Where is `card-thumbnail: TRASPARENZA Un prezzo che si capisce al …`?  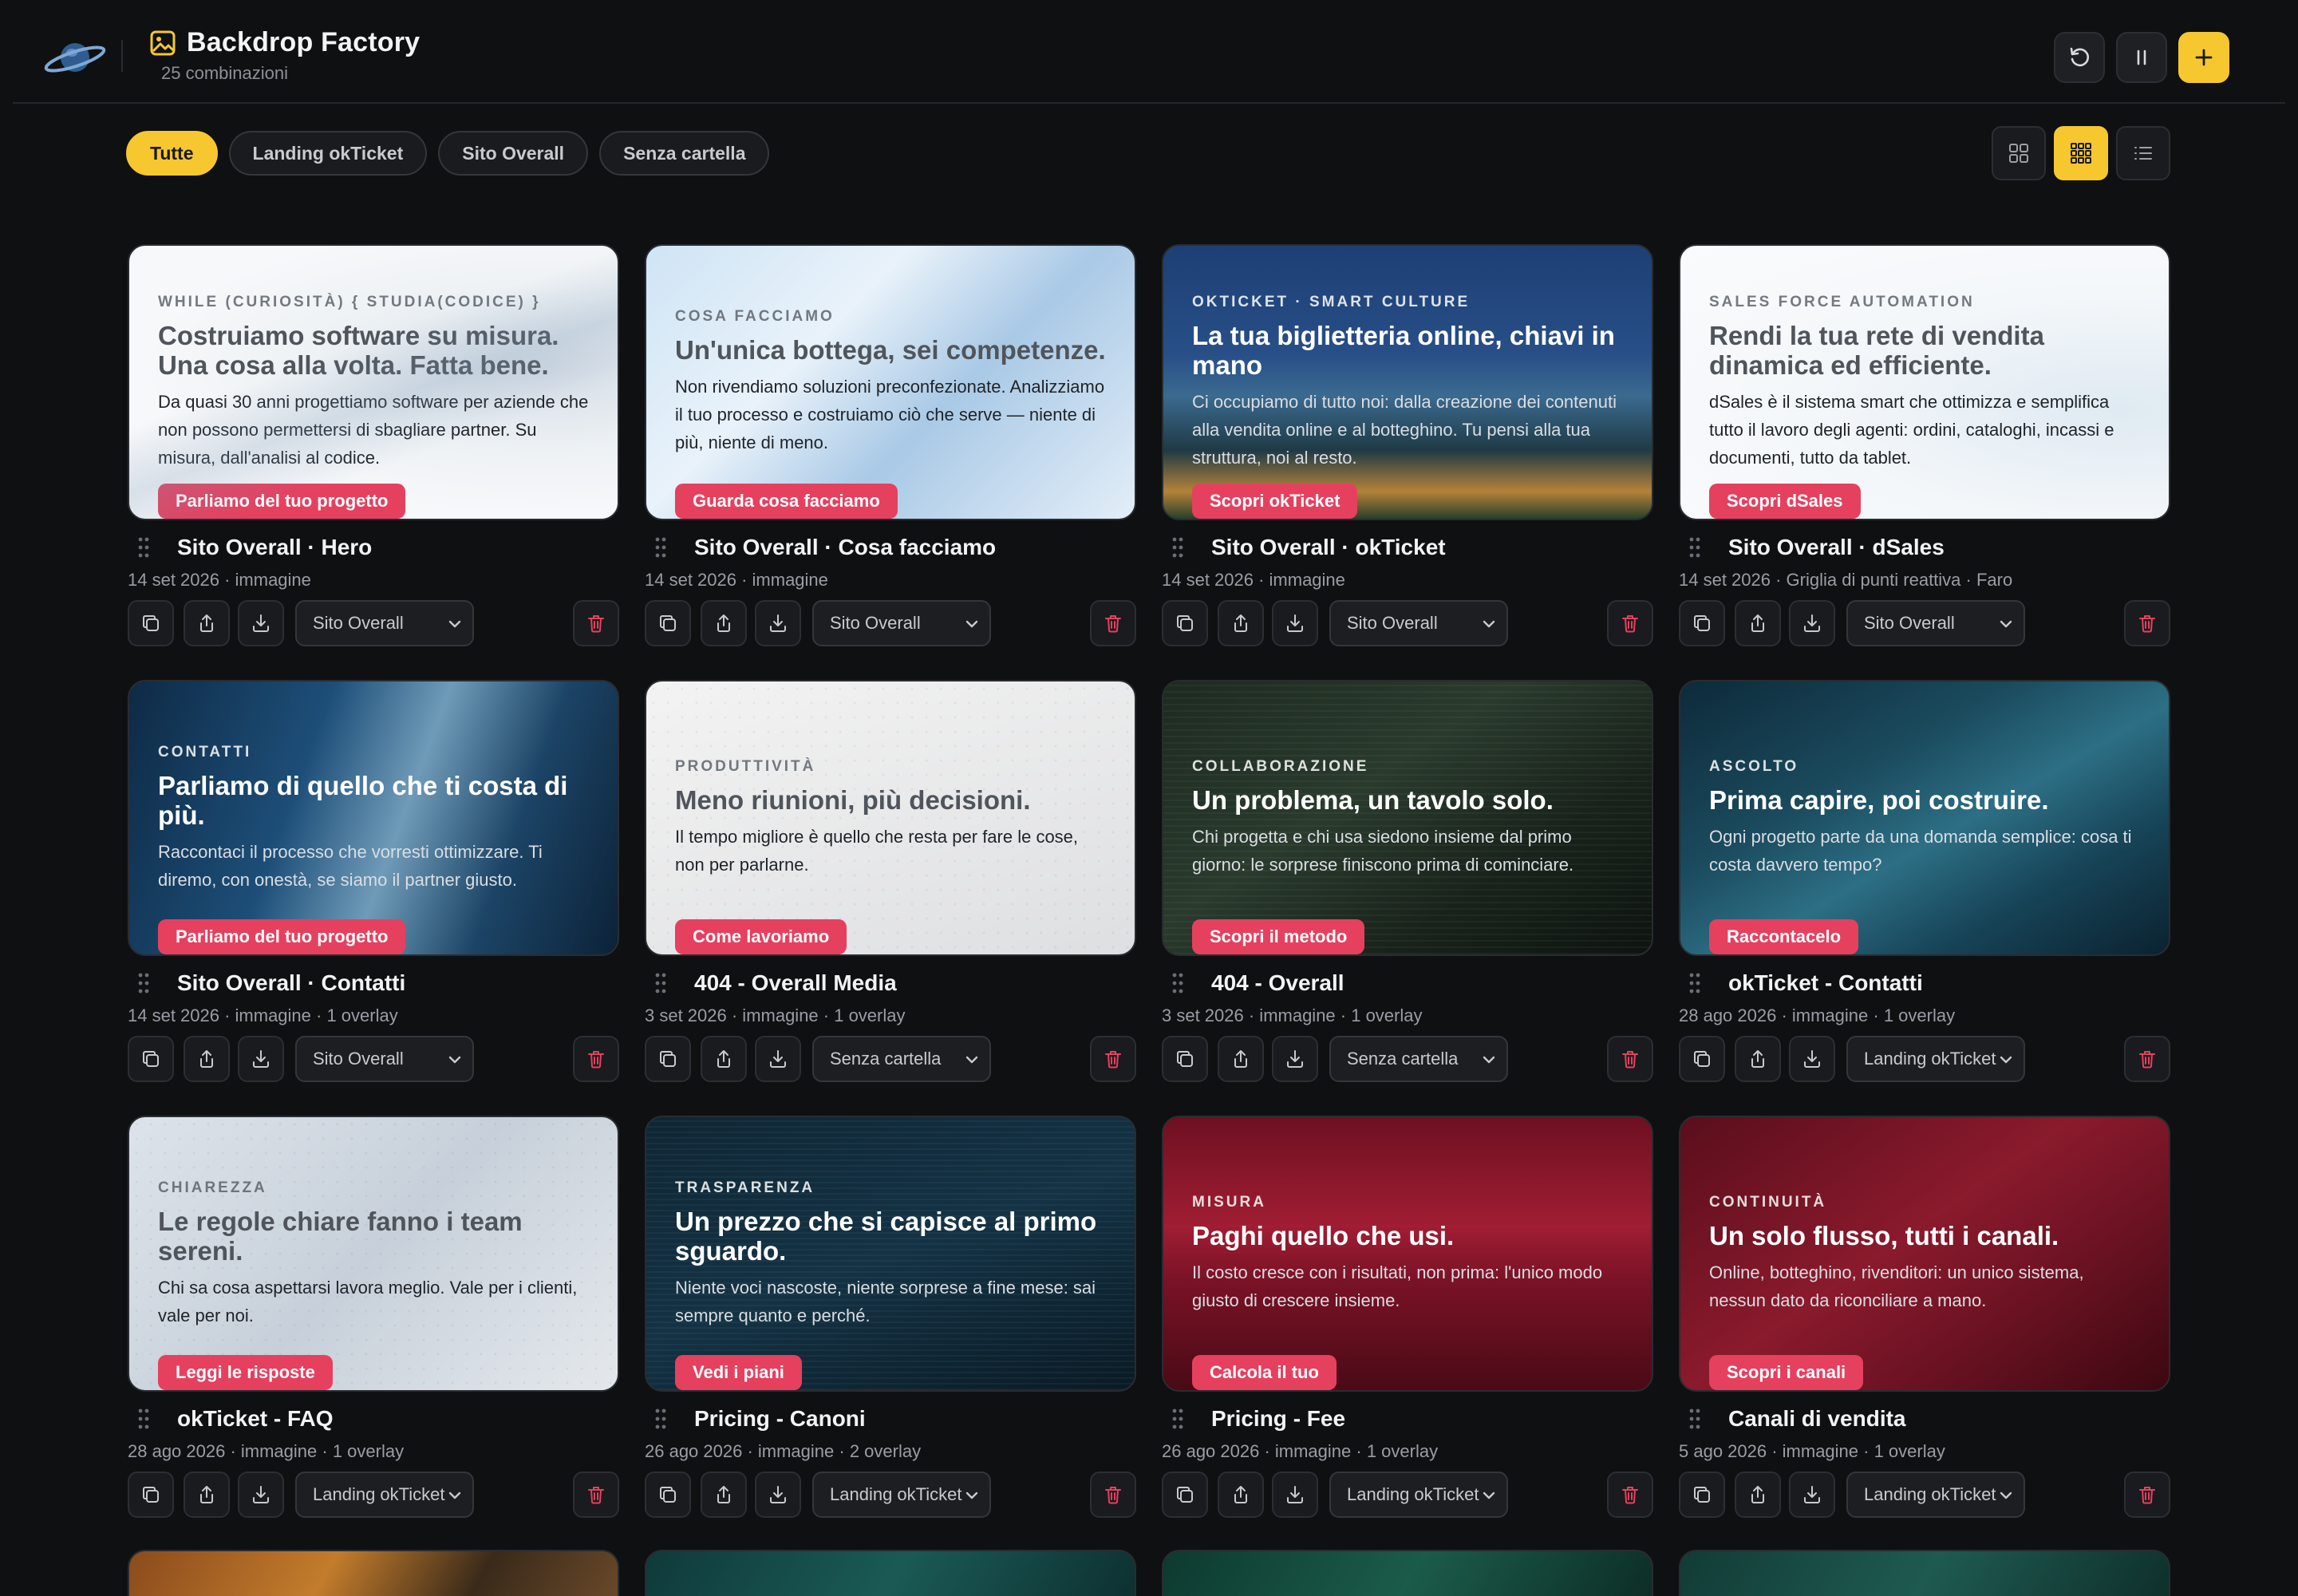 card-thumbnail: TRASPARENZA Un prezzo che si capisce al … is located at coordinates (891, 1254).